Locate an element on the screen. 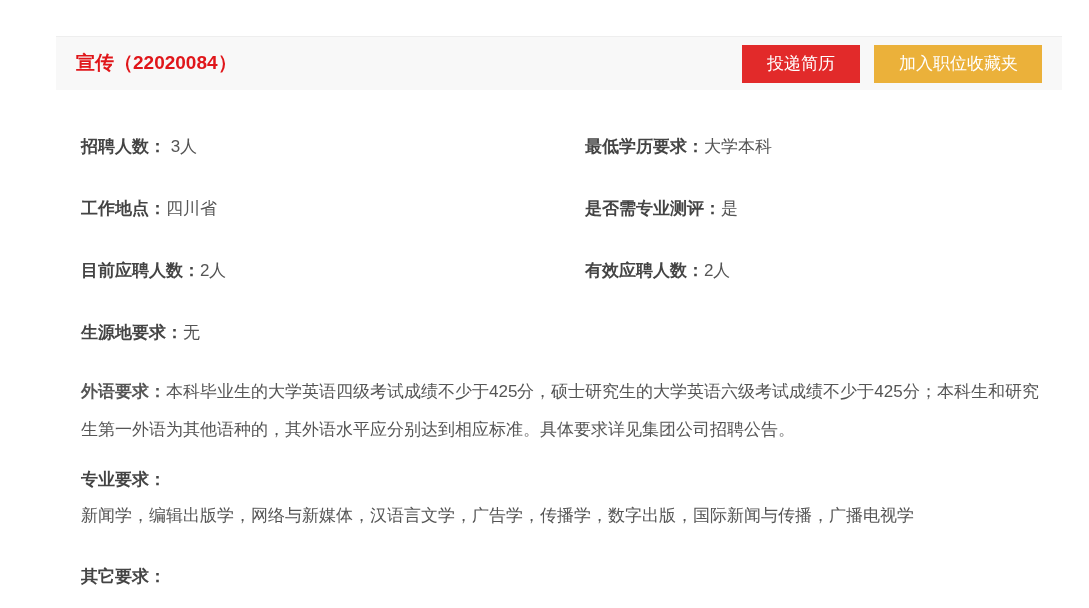 The width and height of the screenshot is (1089, 608). field-value: 新闻学，编辑出版学，网络与新媒体，汉语言文学，广告学，传播学，数字出版，国际新闻与传播，广播电视学 is located at coordinates (498, 515).